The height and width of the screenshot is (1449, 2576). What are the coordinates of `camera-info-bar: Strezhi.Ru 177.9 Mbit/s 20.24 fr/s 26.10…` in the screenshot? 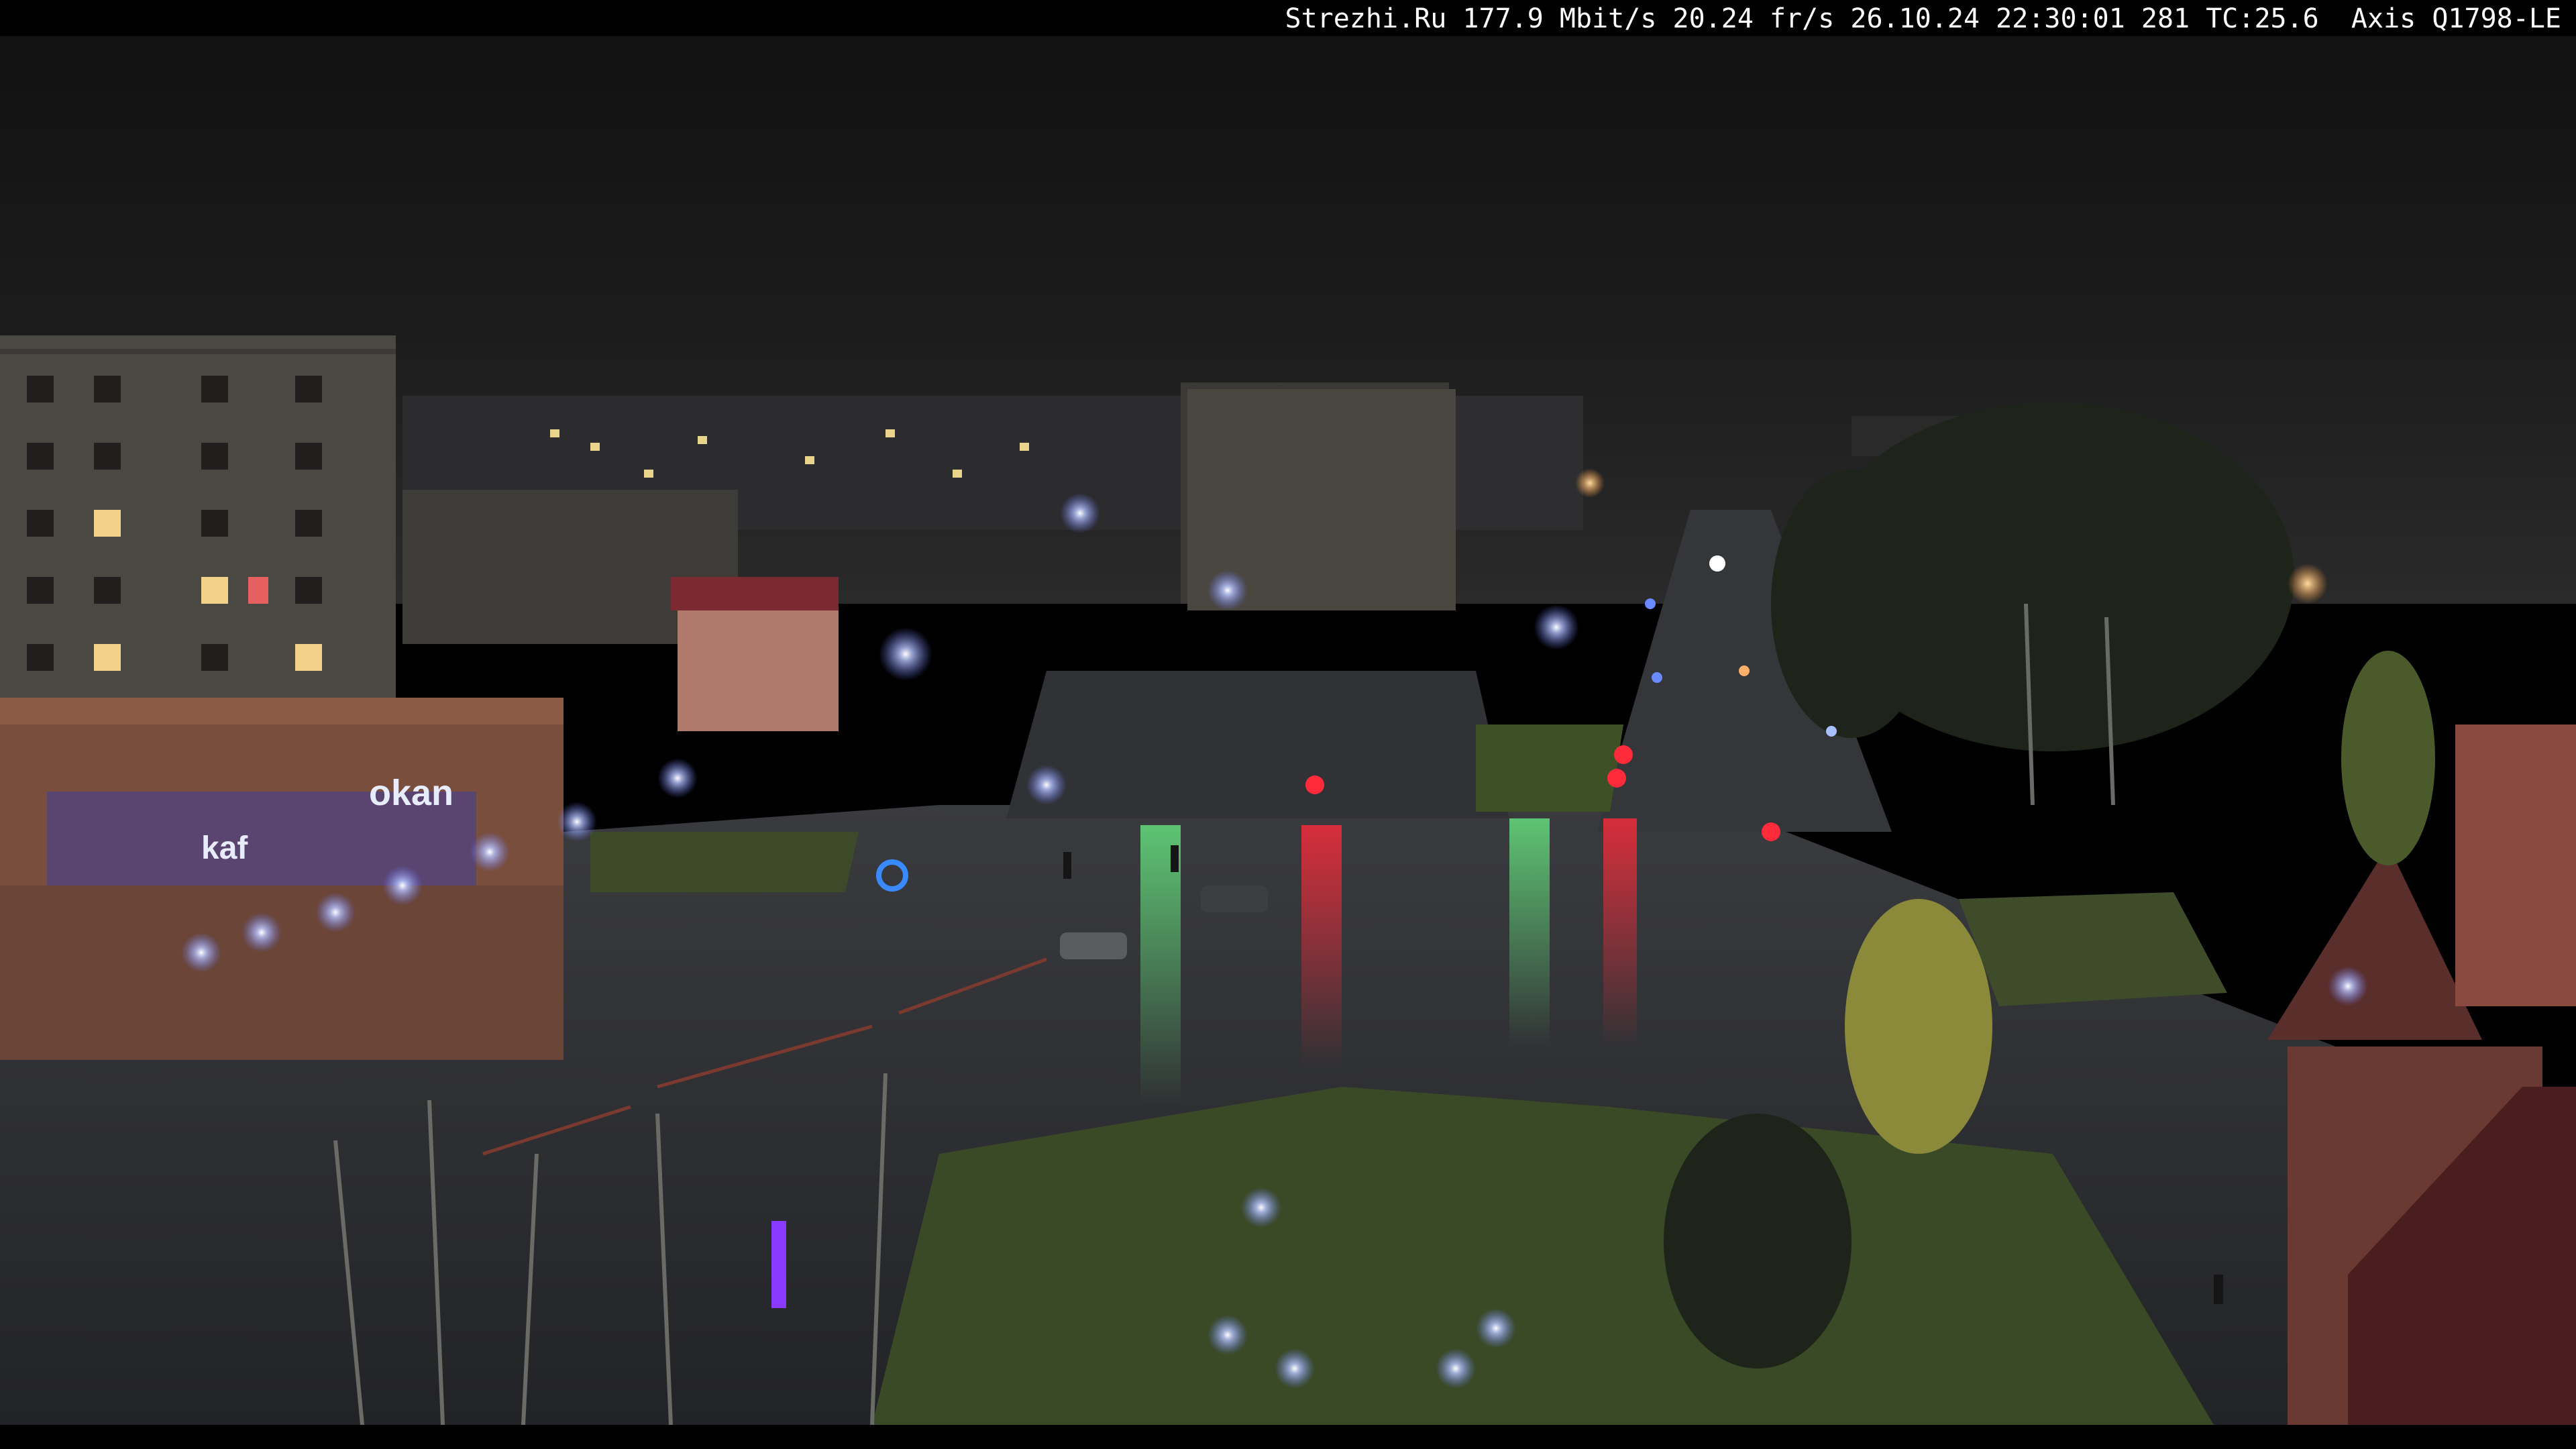 It's located at (1288, 18).